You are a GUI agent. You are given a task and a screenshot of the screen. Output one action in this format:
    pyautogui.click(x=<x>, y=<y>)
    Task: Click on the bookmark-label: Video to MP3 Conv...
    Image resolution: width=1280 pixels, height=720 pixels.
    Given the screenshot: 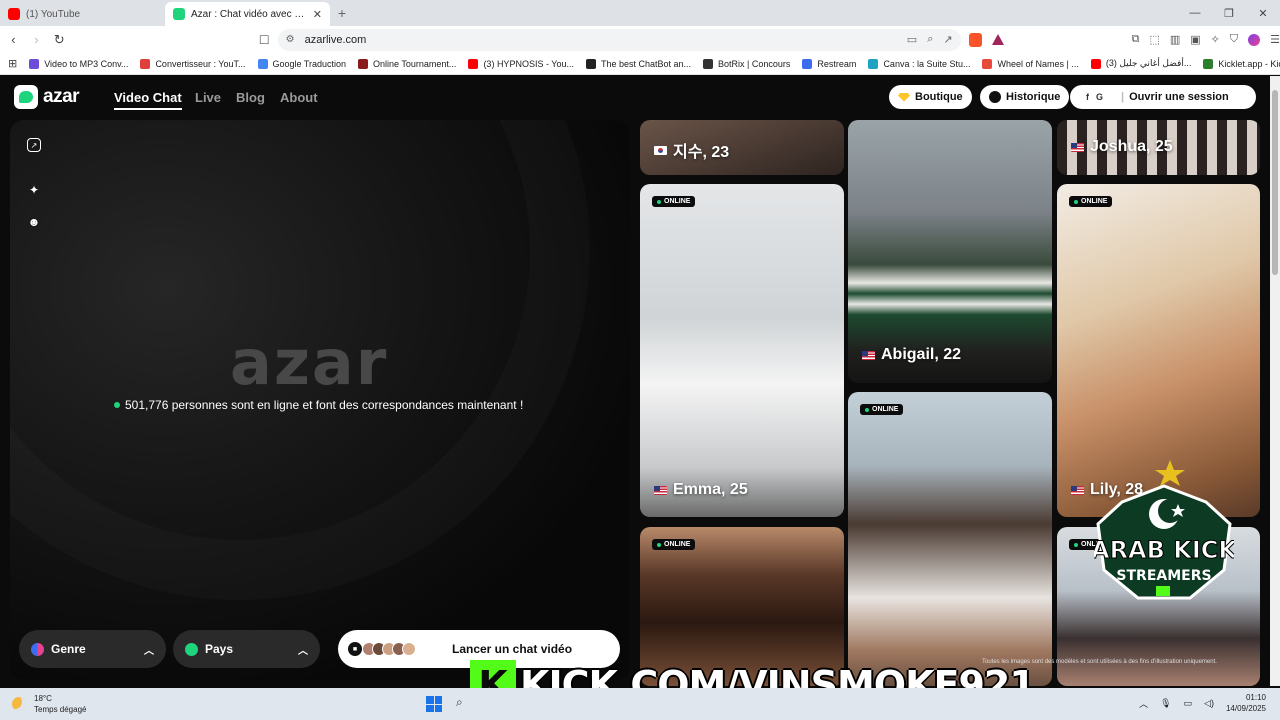 What is the action you would take?
    pyautogui.click(x=86, y=63)
    